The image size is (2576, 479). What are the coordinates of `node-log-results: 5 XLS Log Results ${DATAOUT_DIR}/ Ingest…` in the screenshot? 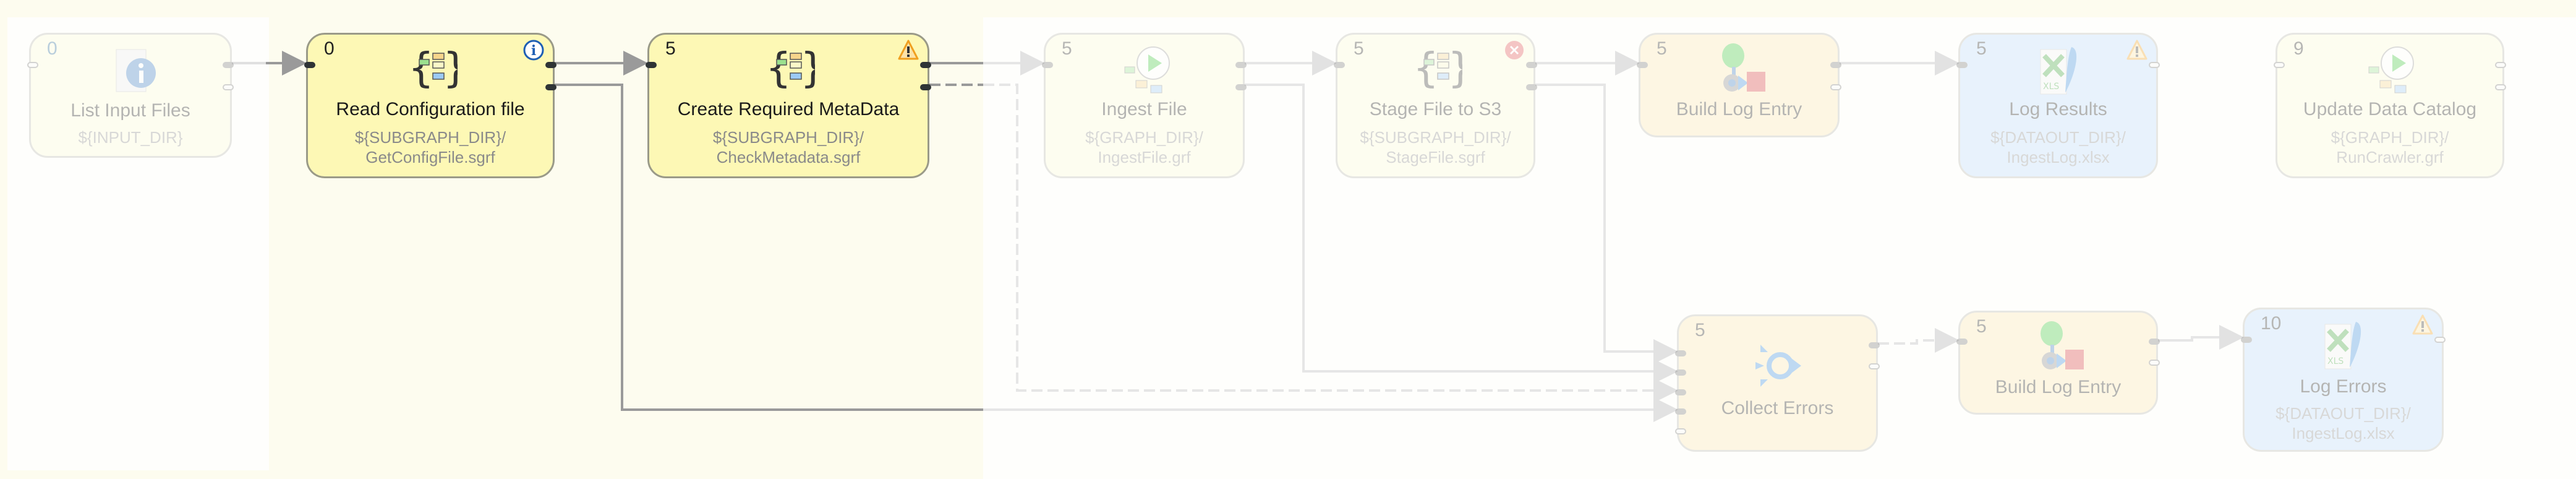 It's located at (2058, 105).